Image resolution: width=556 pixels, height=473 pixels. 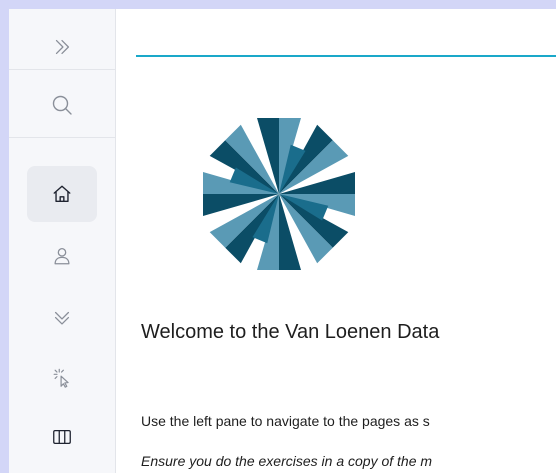 I want to click on sidebar-search-button, so click(x=62, y=105).